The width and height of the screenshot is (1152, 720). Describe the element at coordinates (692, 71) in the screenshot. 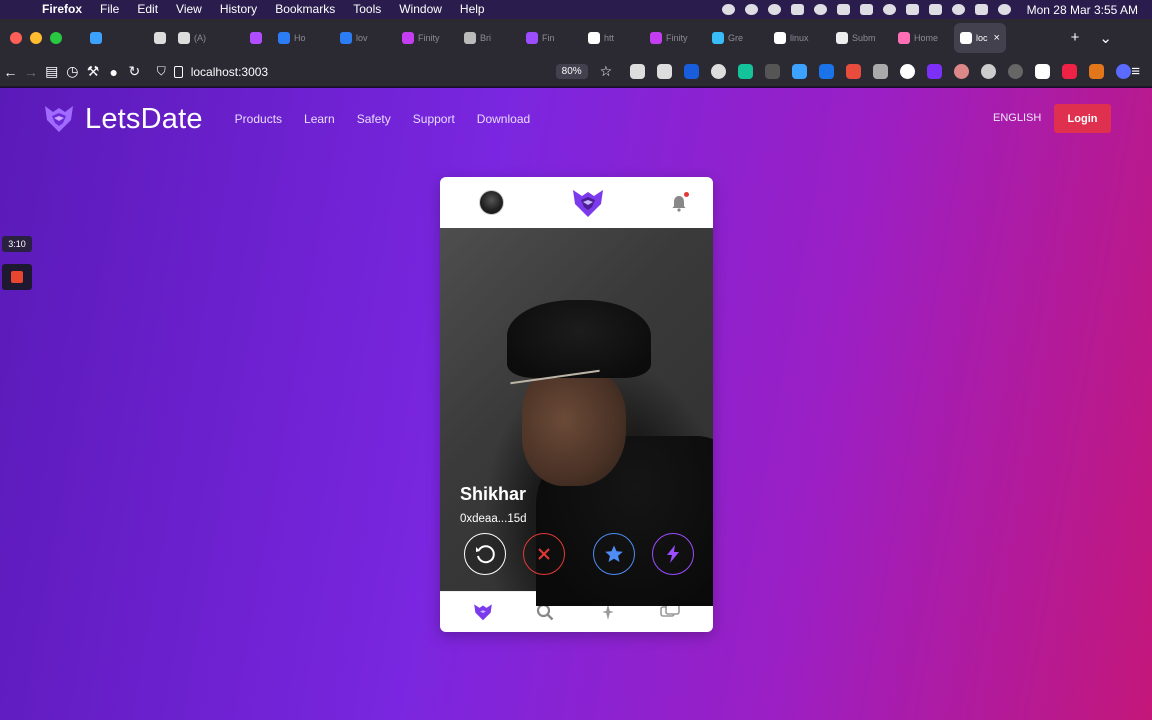

I see `bitwarden-icon` at that location.